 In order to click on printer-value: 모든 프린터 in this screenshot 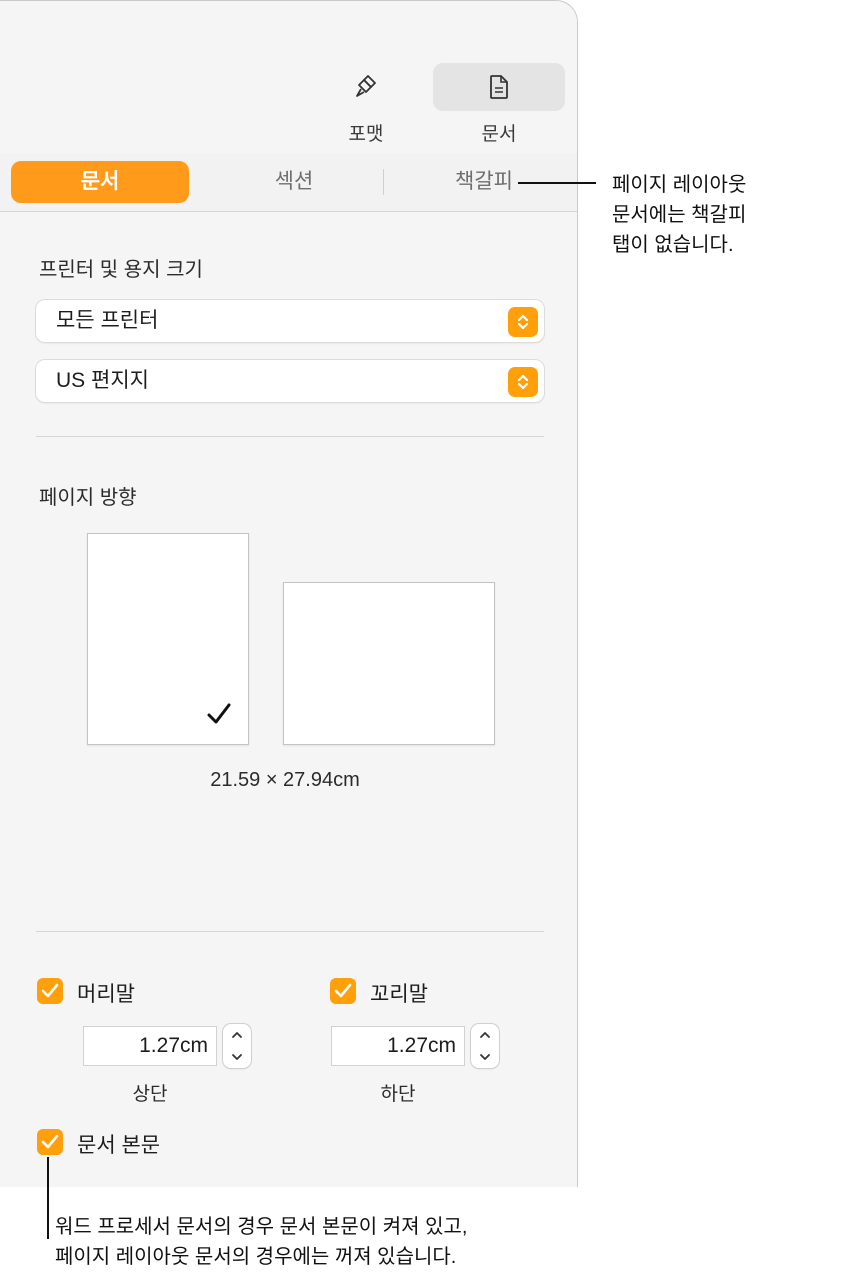, I will do `click(107, 320)`.